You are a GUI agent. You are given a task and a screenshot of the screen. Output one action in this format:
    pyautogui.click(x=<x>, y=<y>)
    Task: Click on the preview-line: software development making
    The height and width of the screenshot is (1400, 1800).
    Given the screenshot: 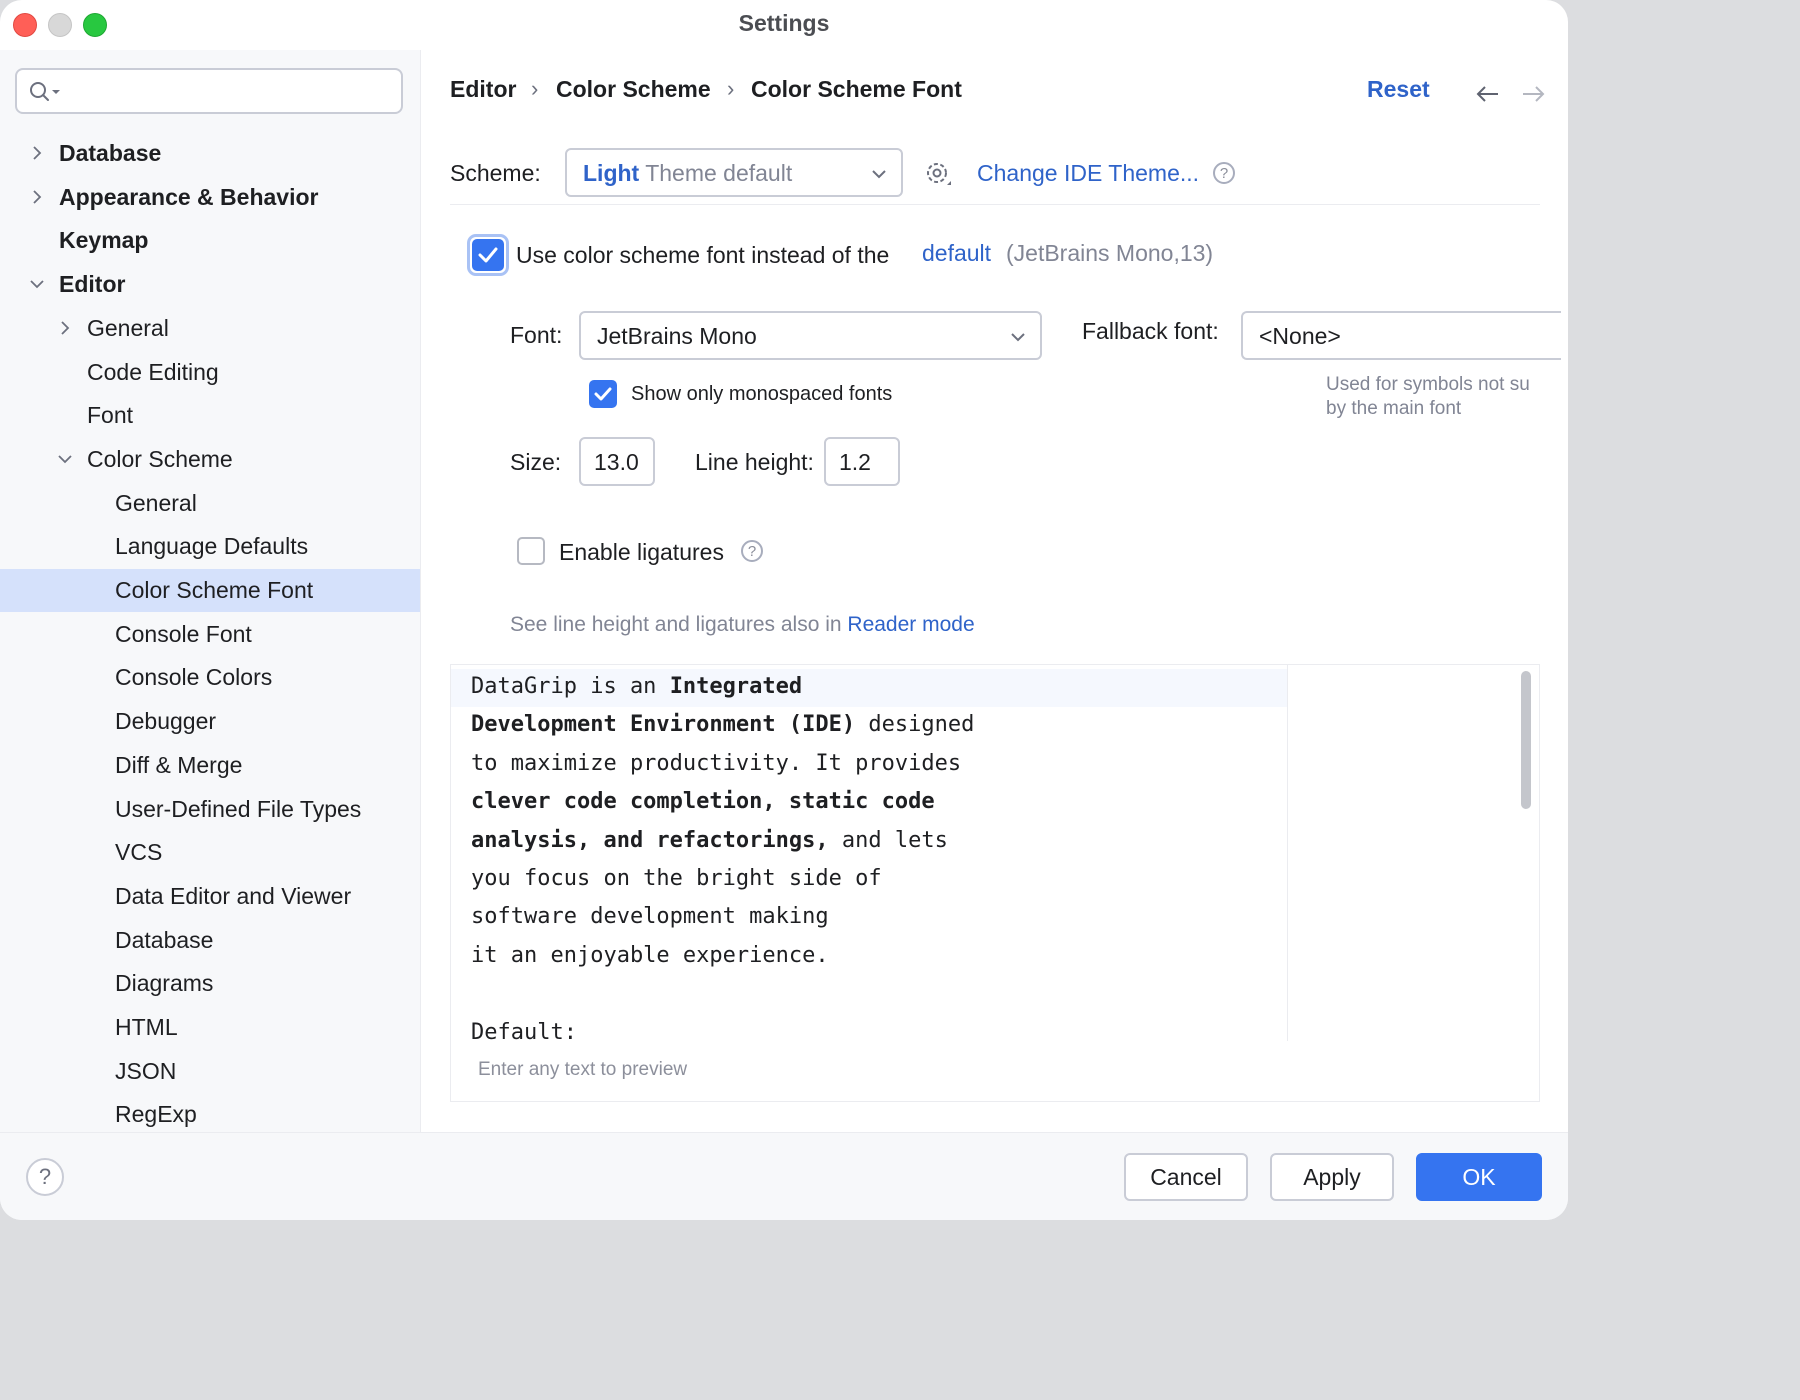 What is the action you would take?
    pyautogui.click(x=722, y=917)
    